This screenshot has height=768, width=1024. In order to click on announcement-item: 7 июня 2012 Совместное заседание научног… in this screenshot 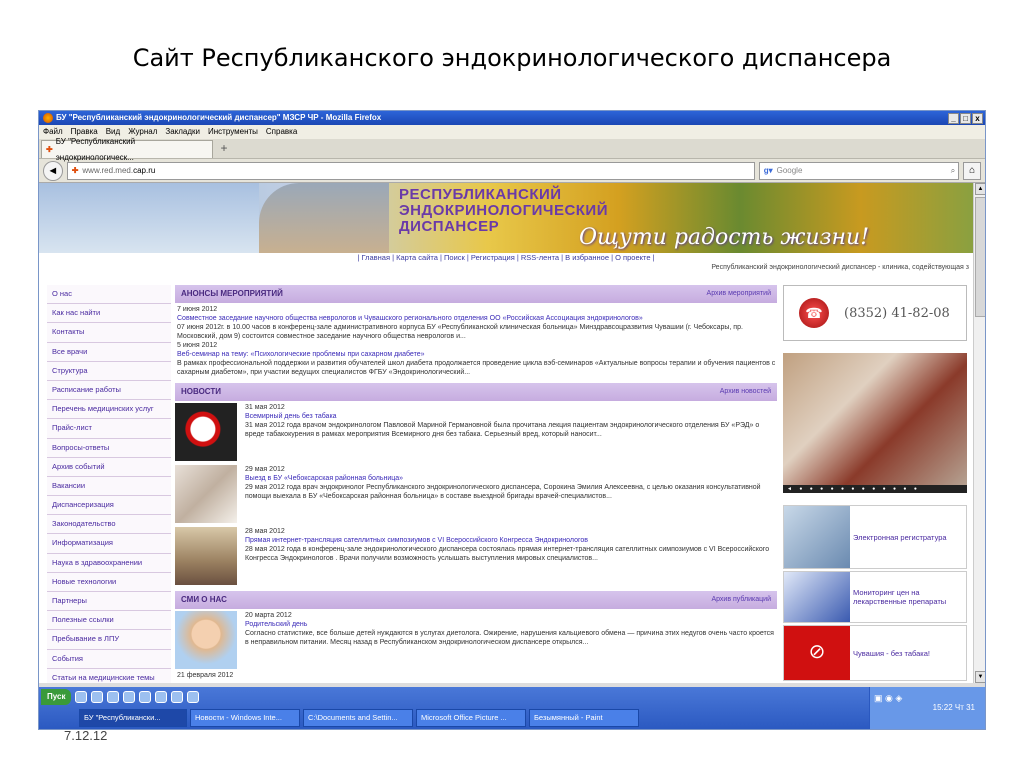, I will do `click(476, 323)`.